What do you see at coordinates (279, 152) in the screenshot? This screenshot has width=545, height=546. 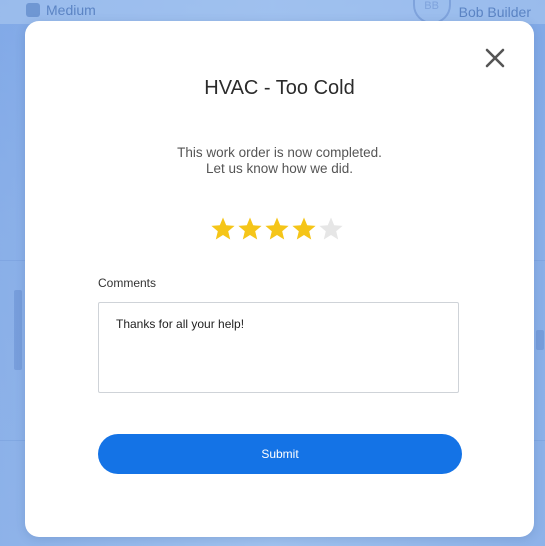 I see `completion-message-line: This work order is now completed.` at bounding box center [279, 152].